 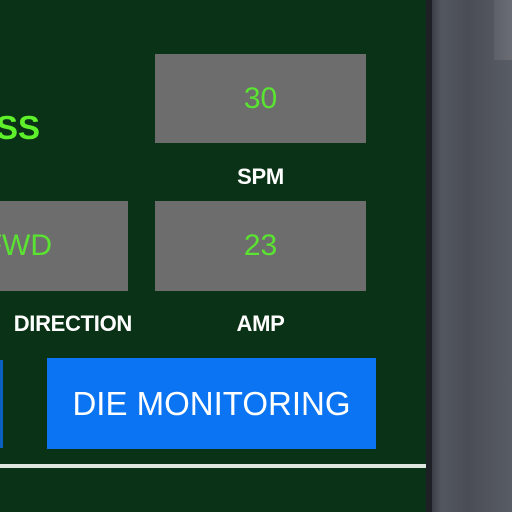 What do you see at coordinates (64, 246) in the screenshot?
I see `direction-value-display: FWD` at bounding box center [64, 246].